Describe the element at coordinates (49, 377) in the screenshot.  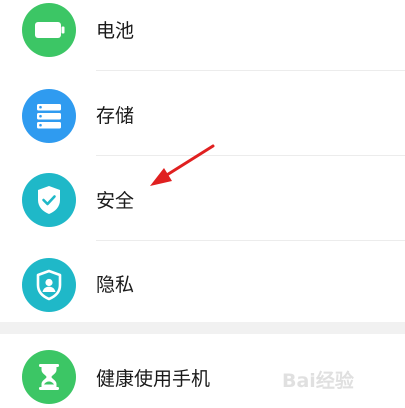
I see `hourglass-icon` at that location.